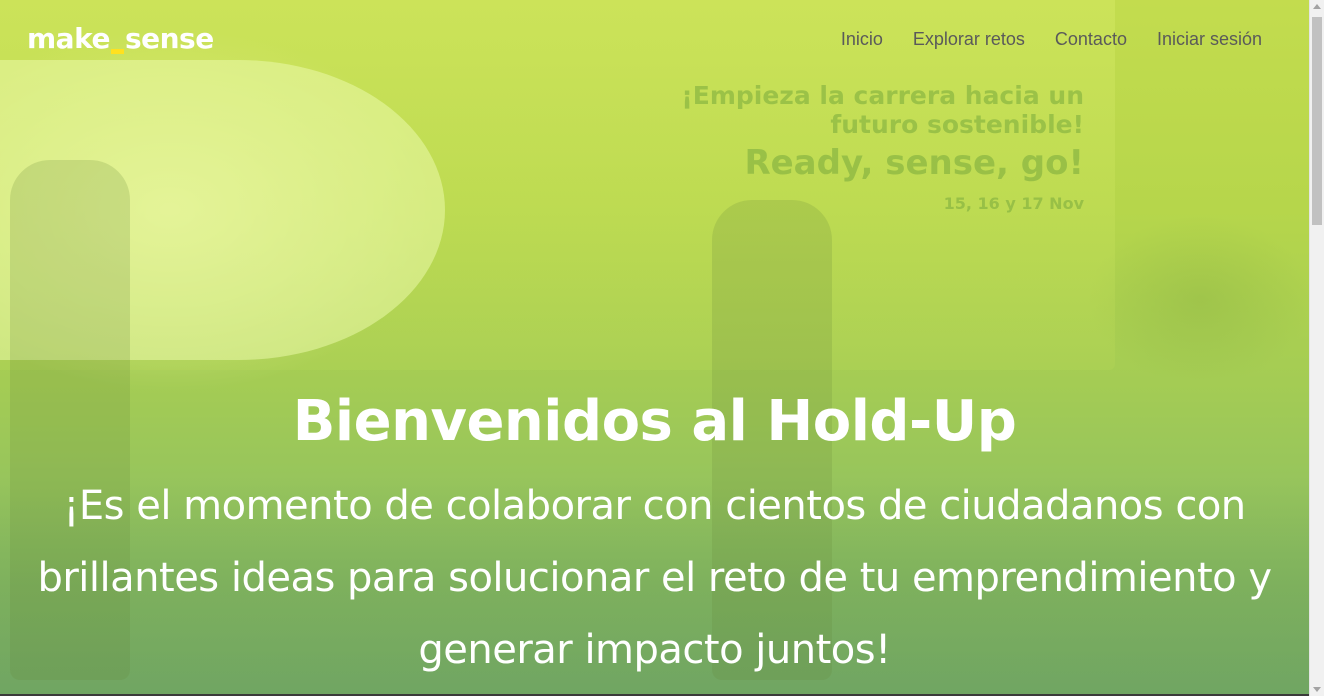  What do you see at coordinates (1317, 689) in the screenshot?
I see `scroll-down-arrow-icon` at bounding box center [1317, 689].